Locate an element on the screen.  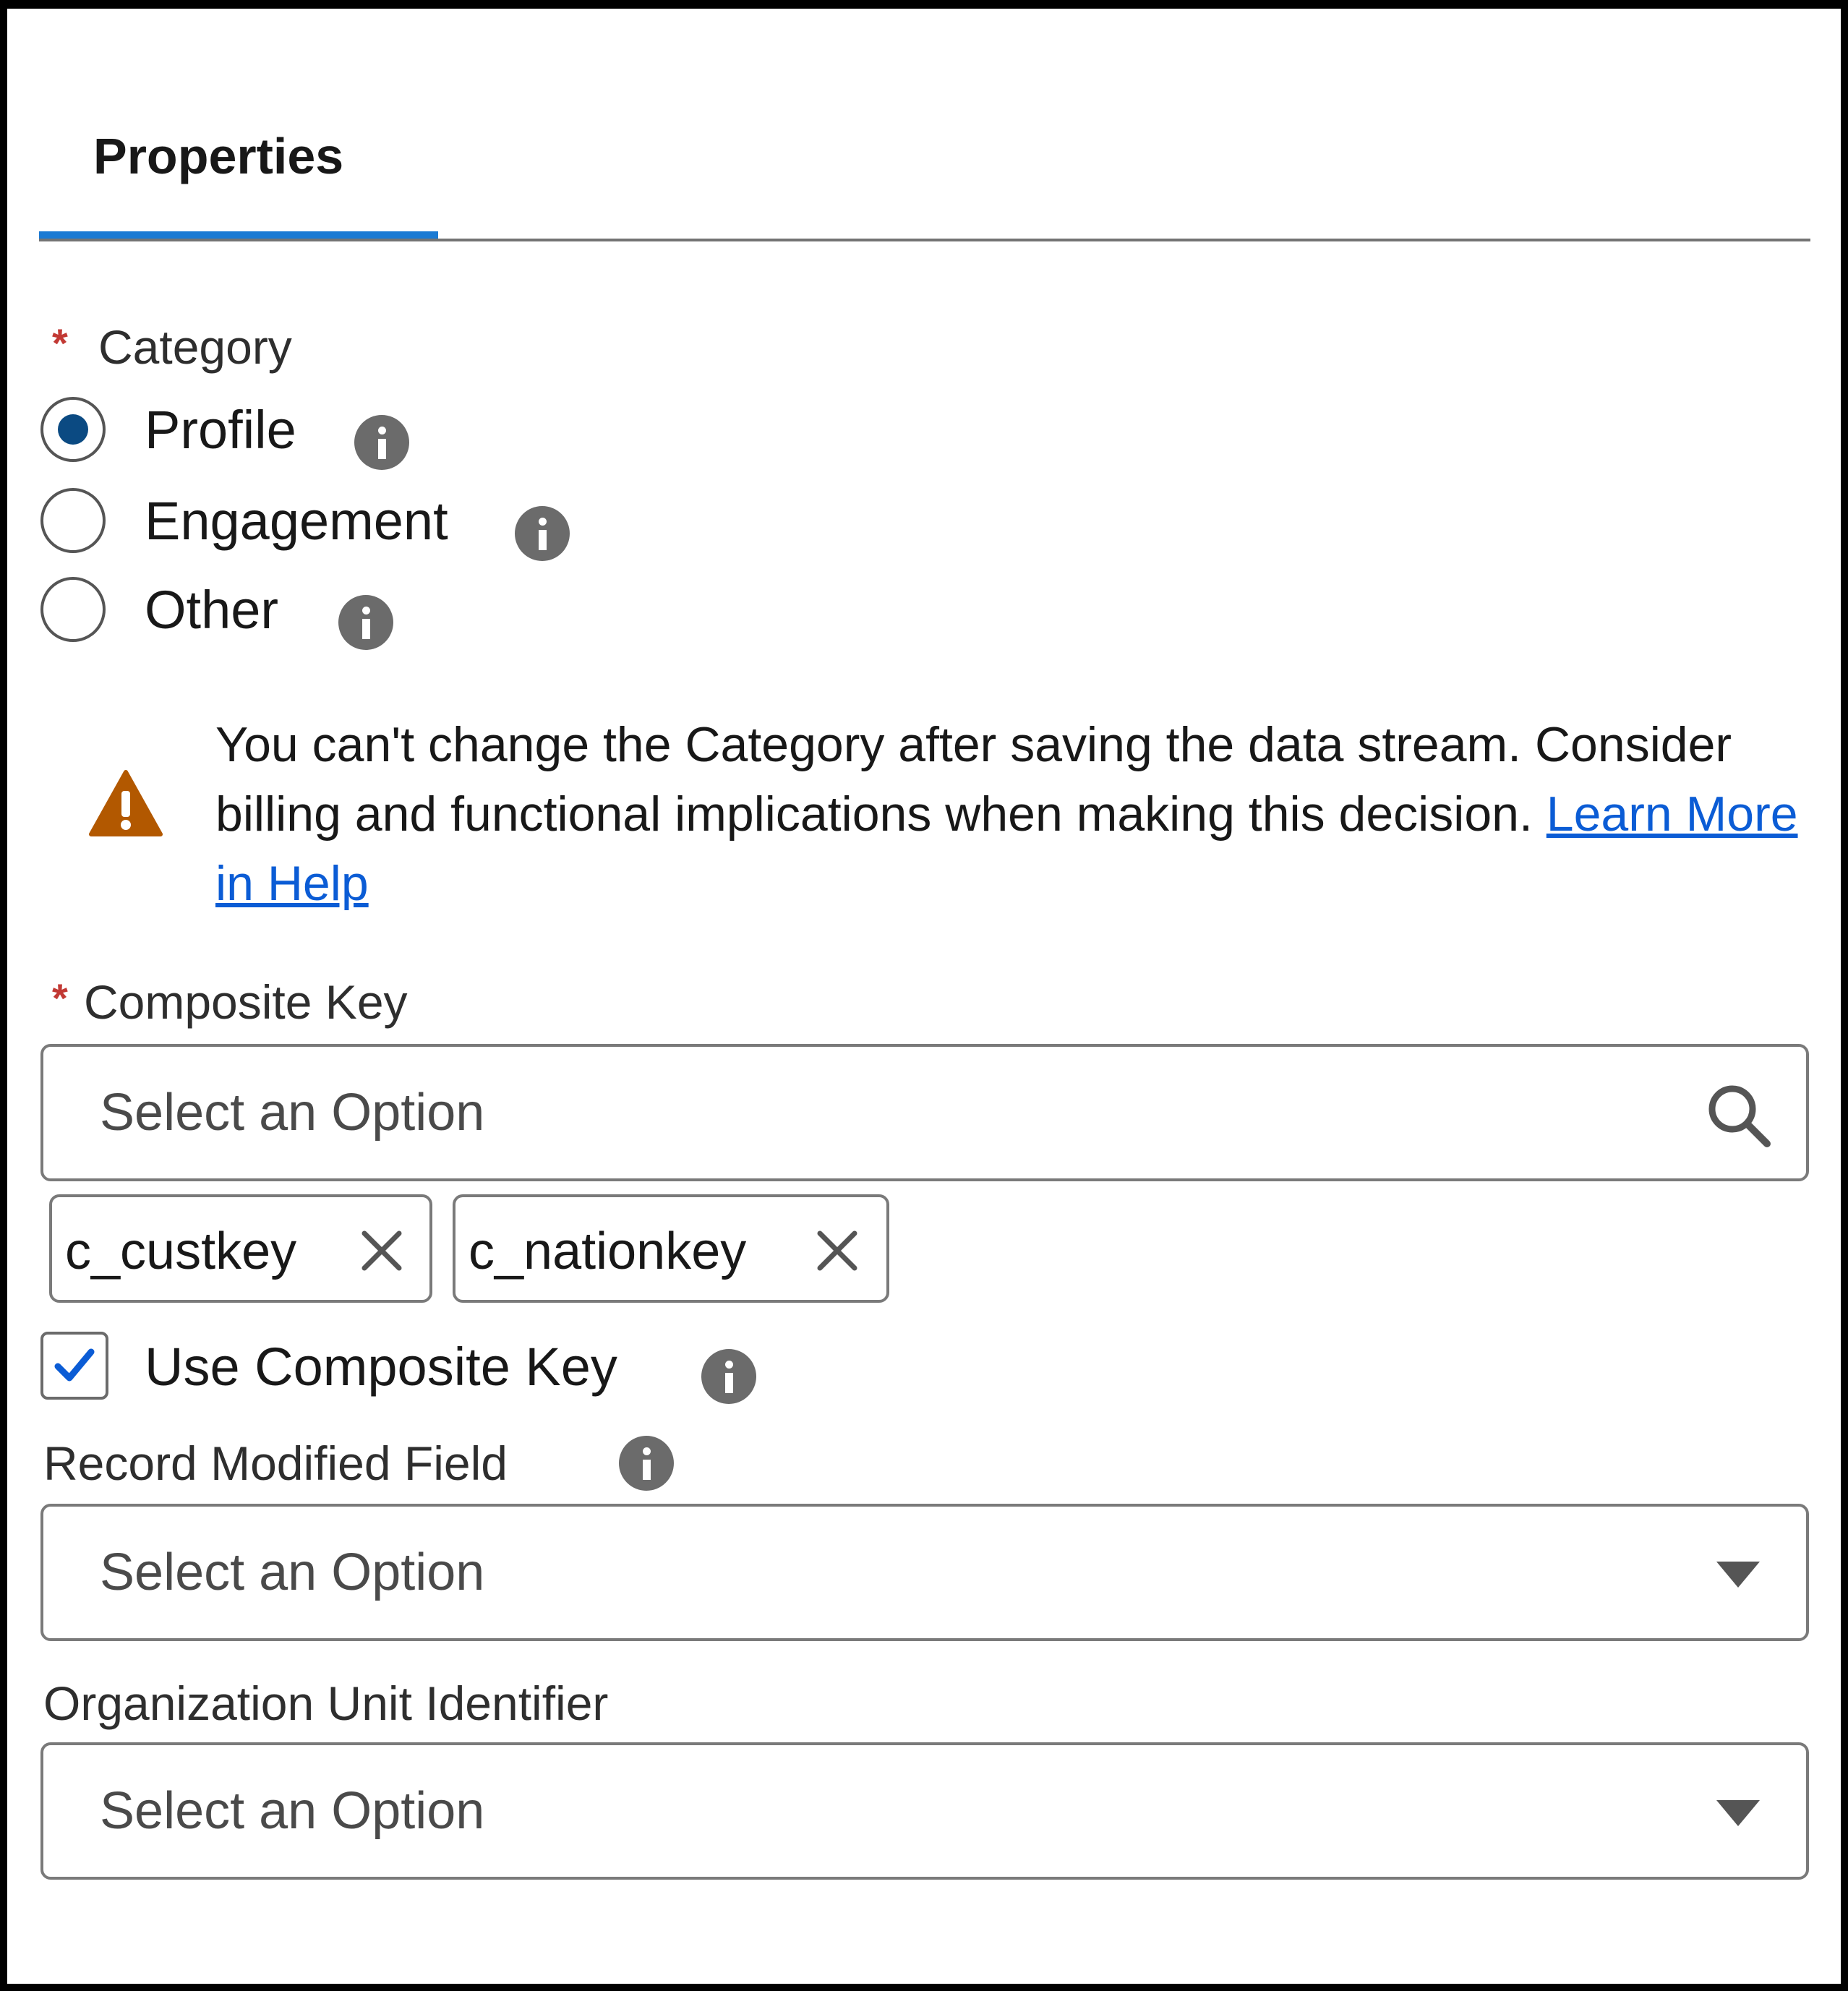
composite-key-label: Composite Key is located at coordinates (246, 1002).